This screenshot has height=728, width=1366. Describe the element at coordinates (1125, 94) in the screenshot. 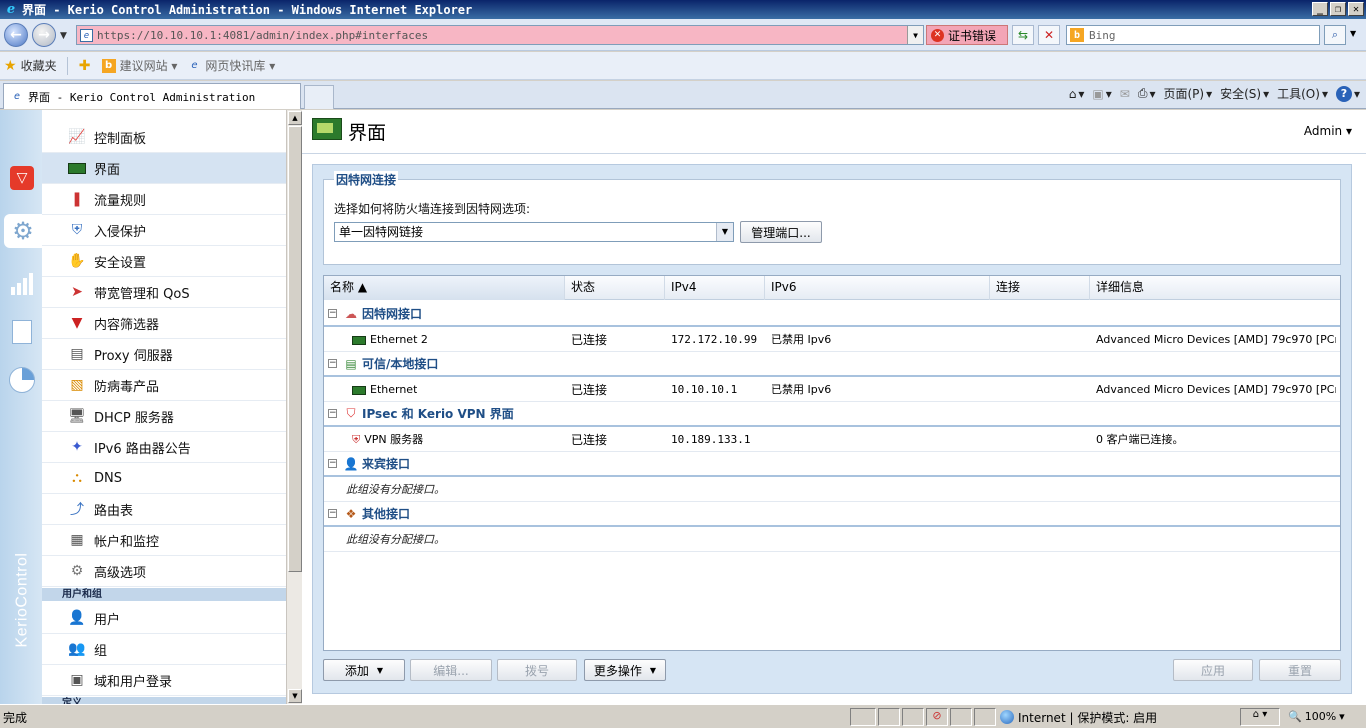

I see `read-mail-button: ✉` at that location.